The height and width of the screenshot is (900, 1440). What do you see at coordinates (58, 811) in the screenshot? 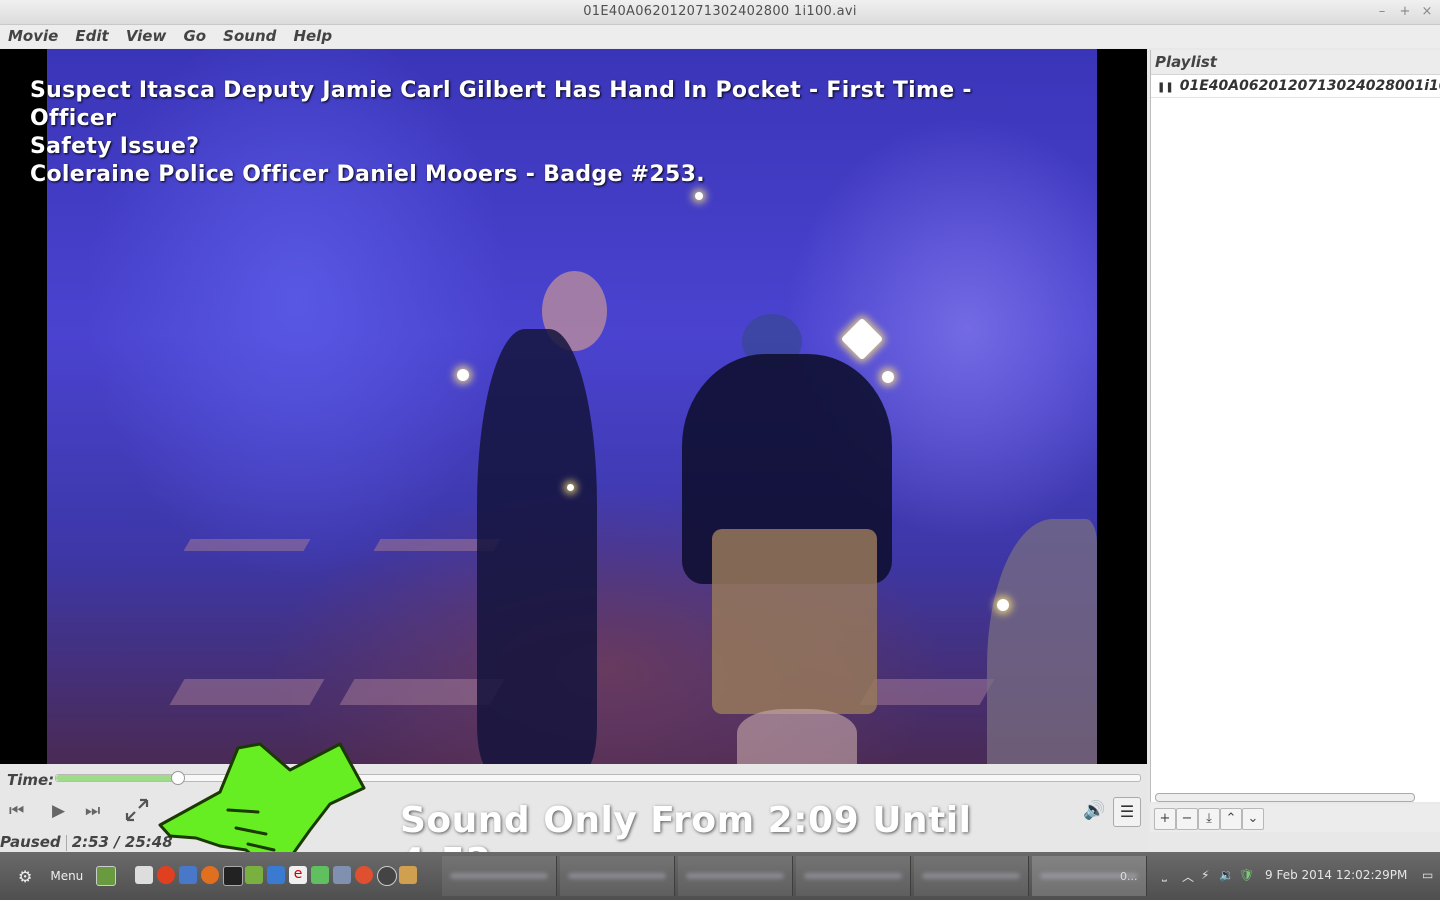
I see `play-icon: ▶` at bounding box center [58, 811].